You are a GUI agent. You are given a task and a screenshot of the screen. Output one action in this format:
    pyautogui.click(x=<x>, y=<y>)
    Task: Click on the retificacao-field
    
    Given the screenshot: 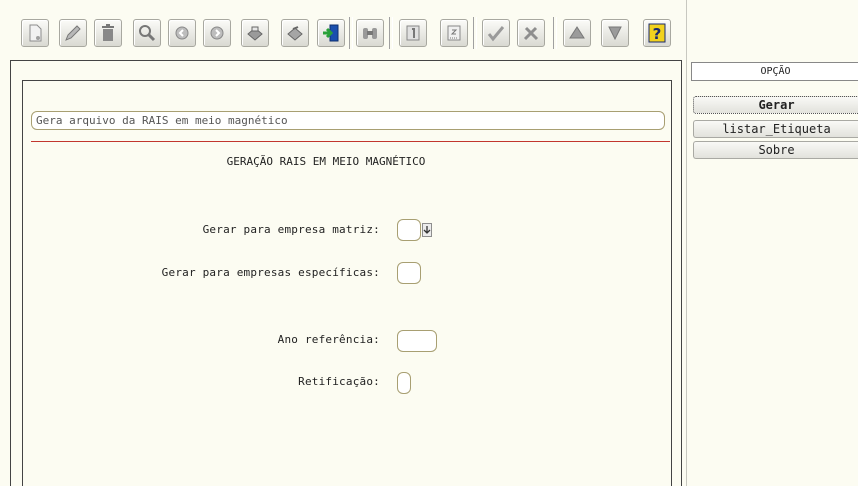 What is the action you would take?
    pyautogui.click(x=404, y=383)
    